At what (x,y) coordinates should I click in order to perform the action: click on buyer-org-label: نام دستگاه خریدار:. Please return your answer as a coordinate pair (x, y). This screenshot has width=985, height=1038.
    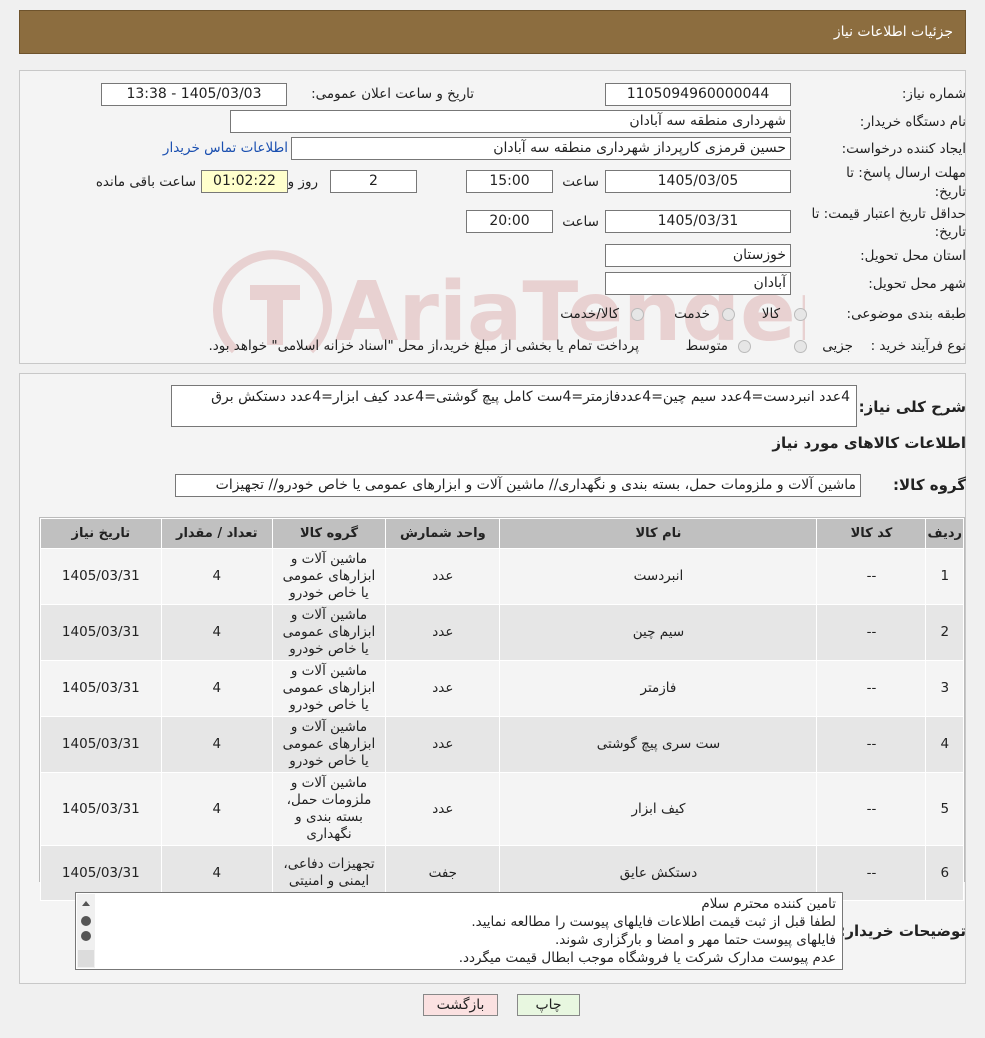
    Looking at the image, I should click on (912, 122).